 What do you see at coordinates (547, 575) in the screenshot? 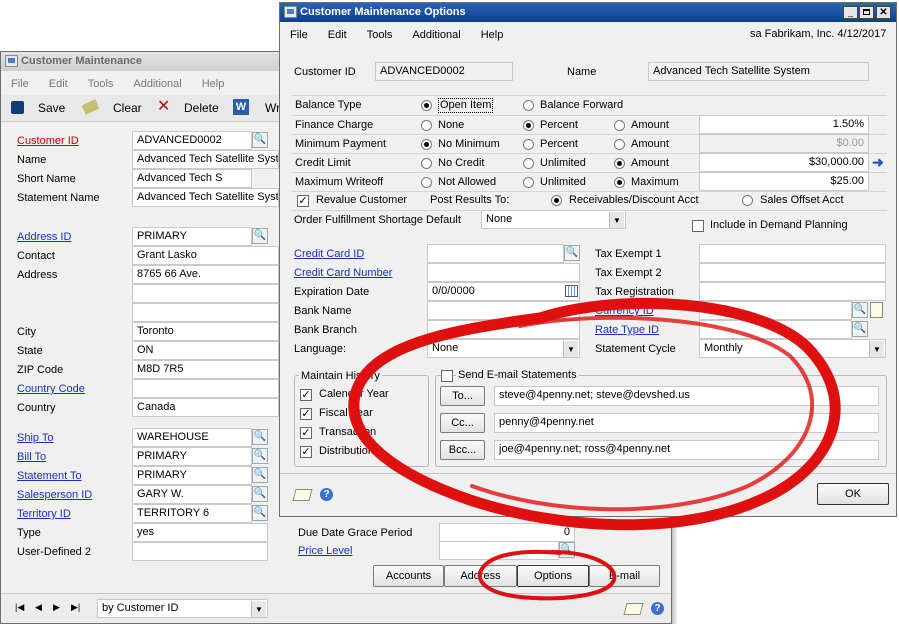
I see `small-red-ellipse` at bounding box center [547, 575].